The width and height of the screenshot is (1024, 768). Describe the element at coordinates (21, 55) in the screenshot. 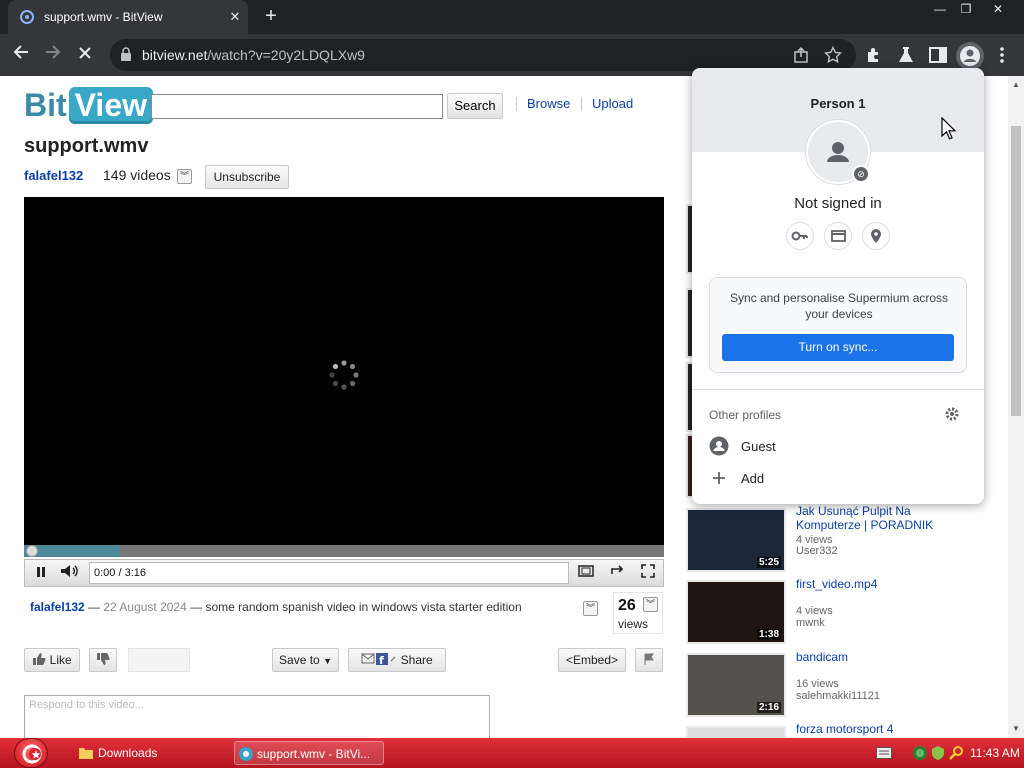

I see `back-button` at that location.